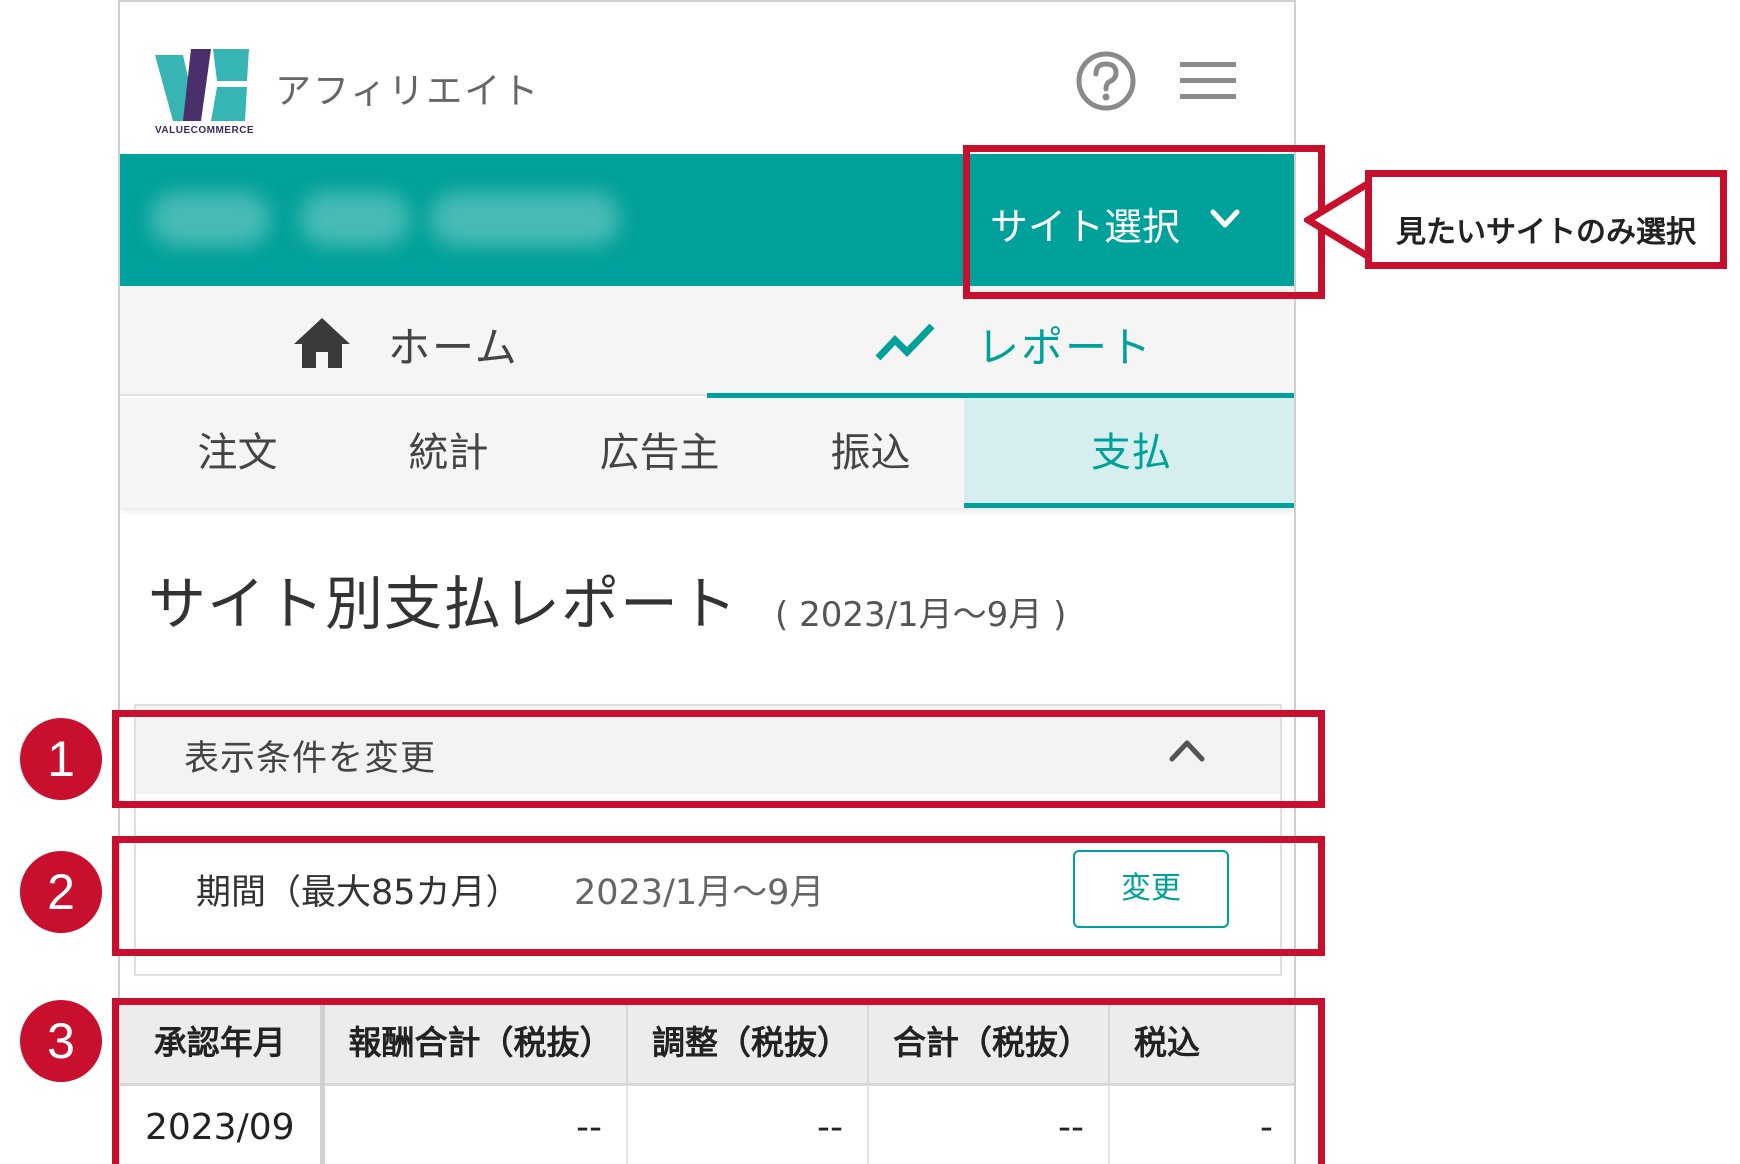 The image size is (1740, 1164). I want to click on hamburger-menu-icon, so click(1208, 81).